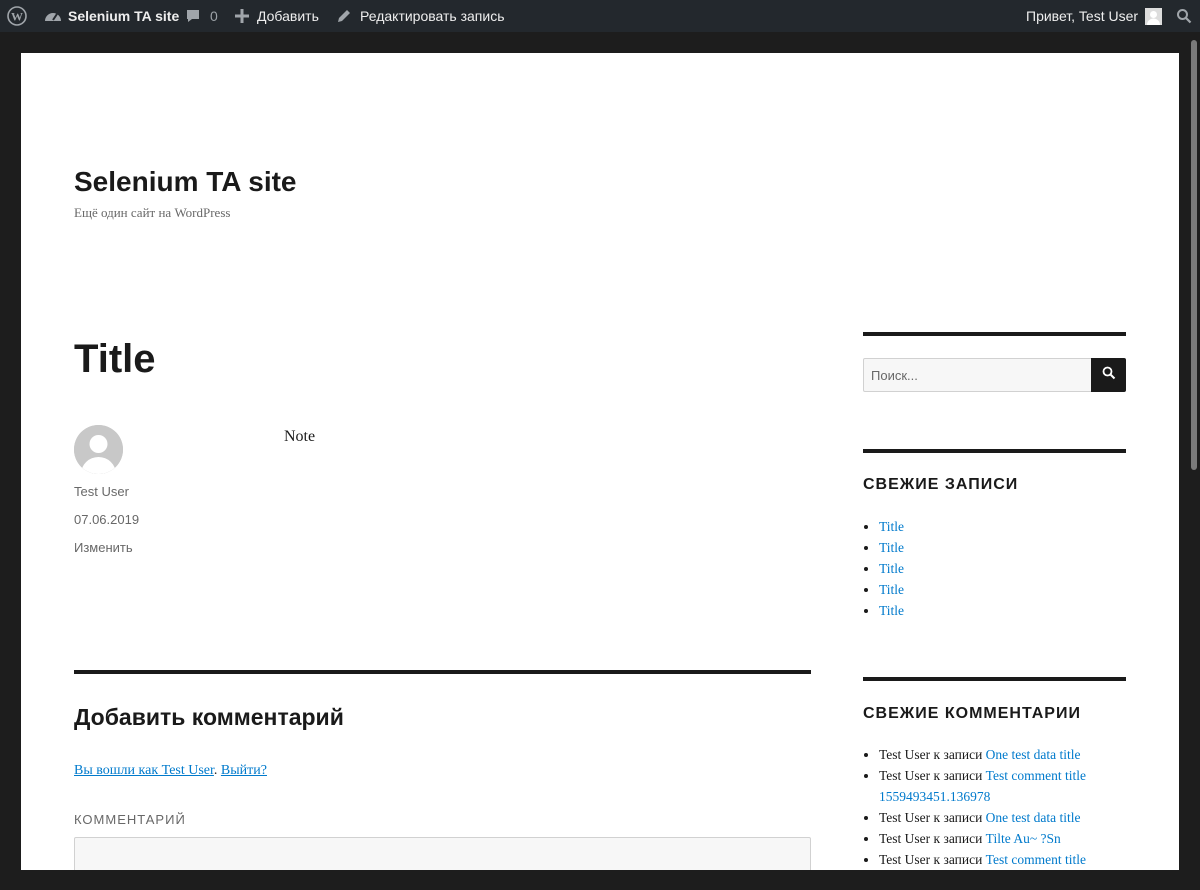  What do you see at coordinates (98, 449) in the screenshot?
I see `author-avatar` at bounding box center [98, 449].